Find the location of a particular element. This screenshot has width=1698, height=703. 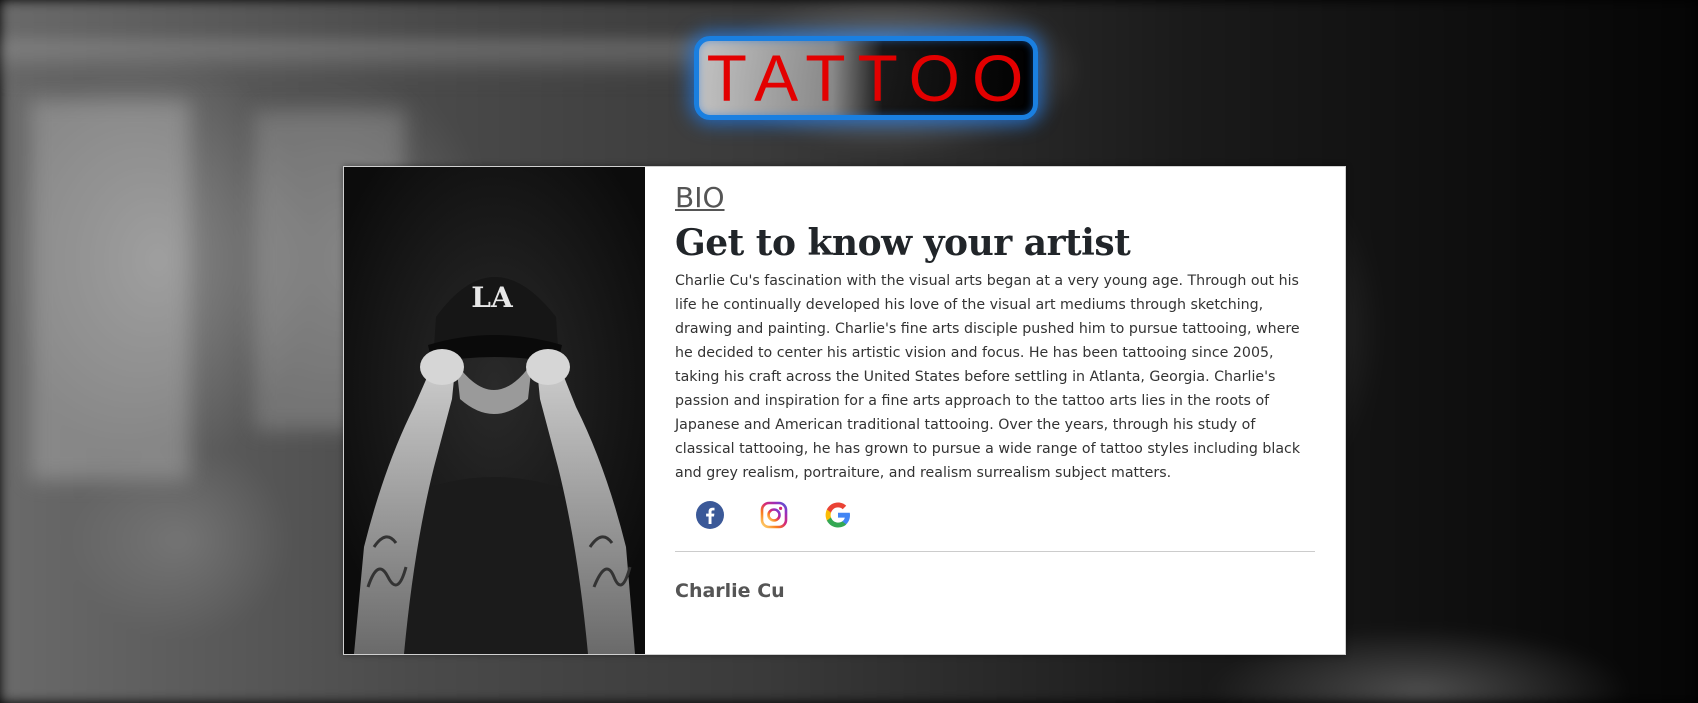

google-link is located at coordinates (838, 515).